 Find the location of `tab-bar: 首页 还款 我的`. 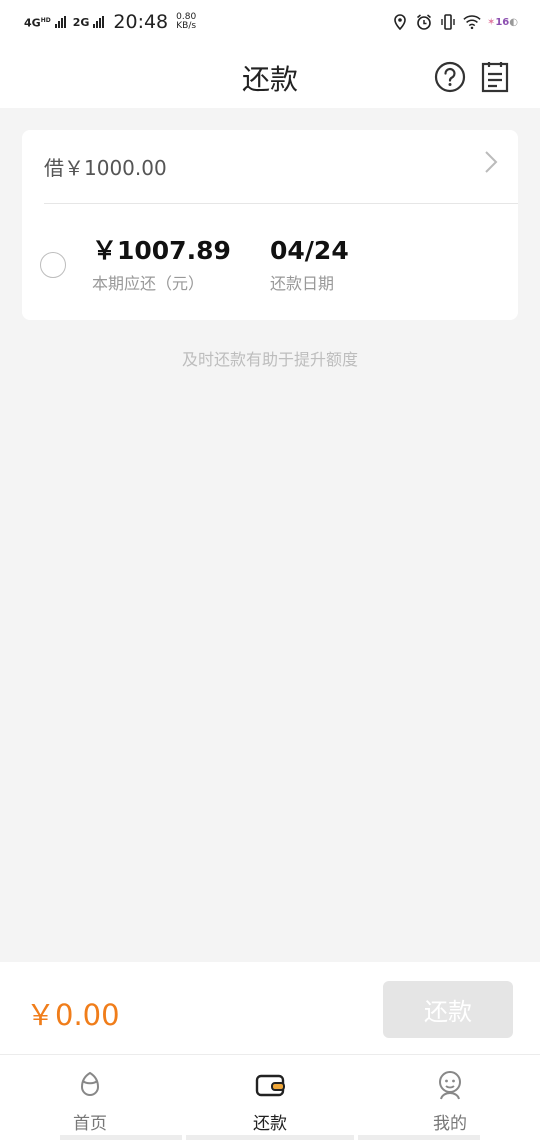

tab-bar: 首页 还款 我的 is located at coordinates (270, 1097).